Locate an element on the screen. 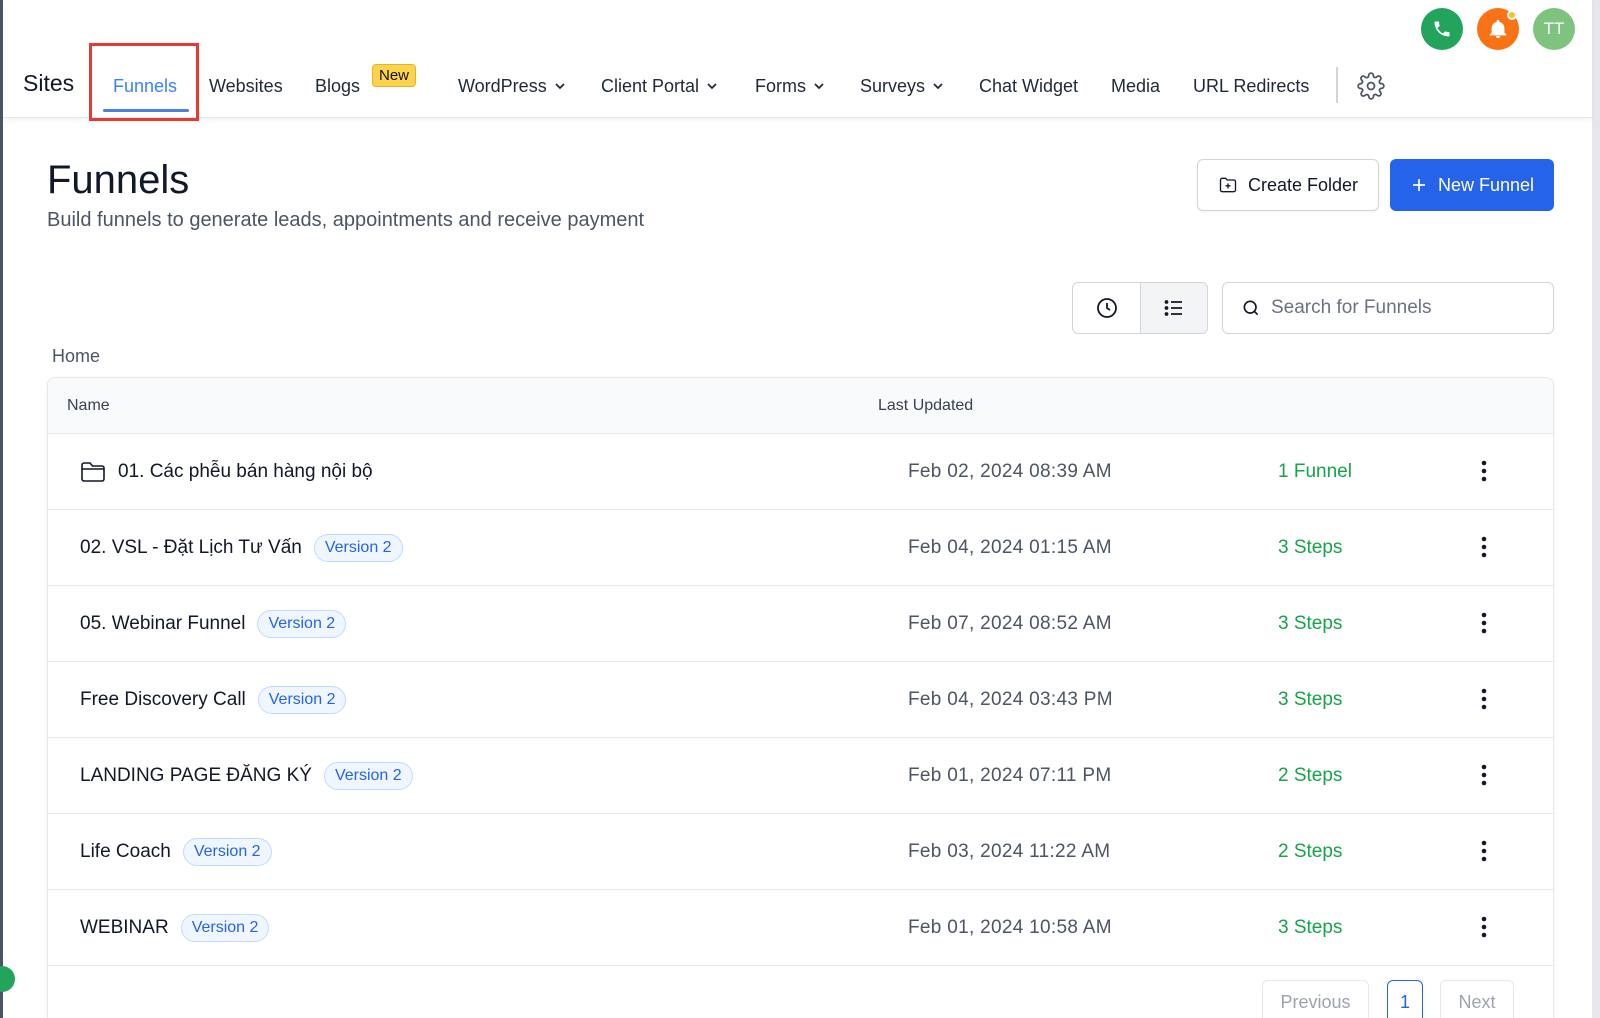  list-view-button is located at coordinates (1173, 308).